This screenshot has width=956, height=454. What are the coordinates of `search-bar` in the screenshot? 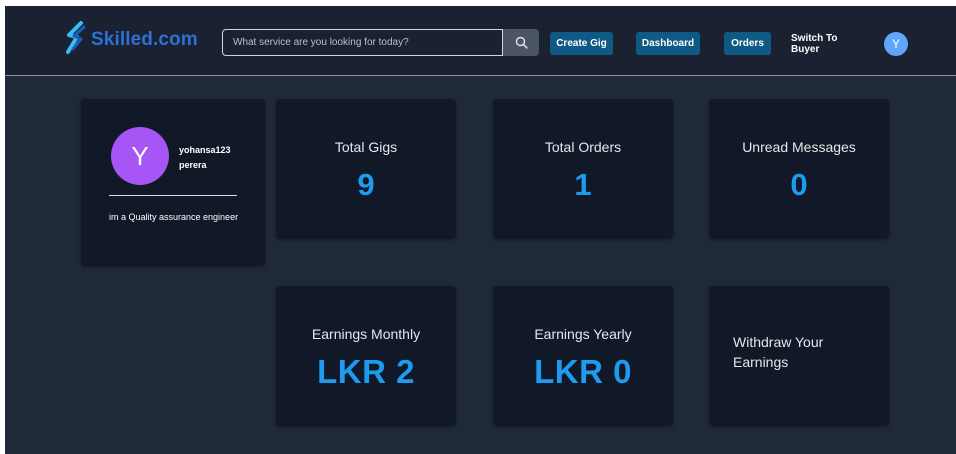 It's located at (380, 42).